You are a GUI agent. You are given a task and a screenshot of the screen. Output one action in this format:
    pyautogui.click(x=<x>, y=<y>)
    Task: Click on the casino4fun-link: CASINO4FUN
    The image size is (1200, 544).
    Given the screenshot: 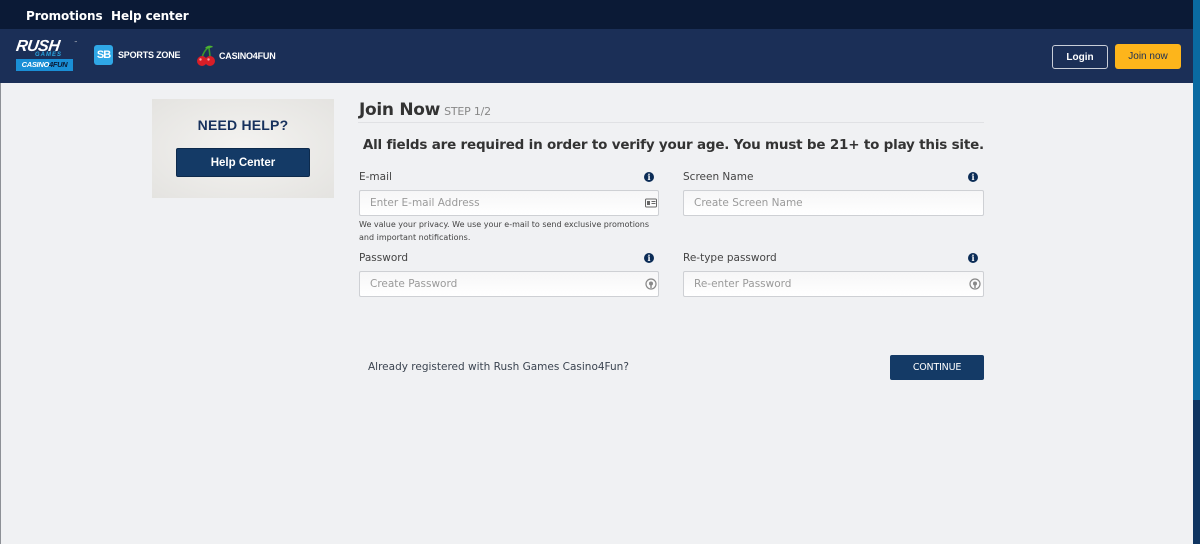 What is the action you would take?
    pyautogui.click(x=236, y=56)
    